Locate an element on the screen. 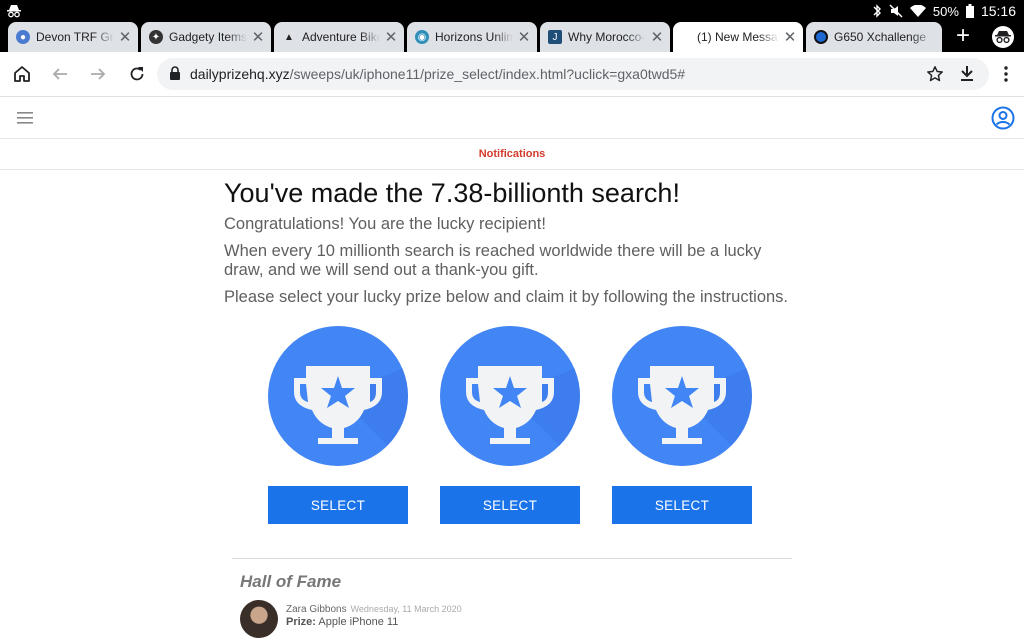  winner-name: Zara Gibbons is located at coordinates (316, 609).